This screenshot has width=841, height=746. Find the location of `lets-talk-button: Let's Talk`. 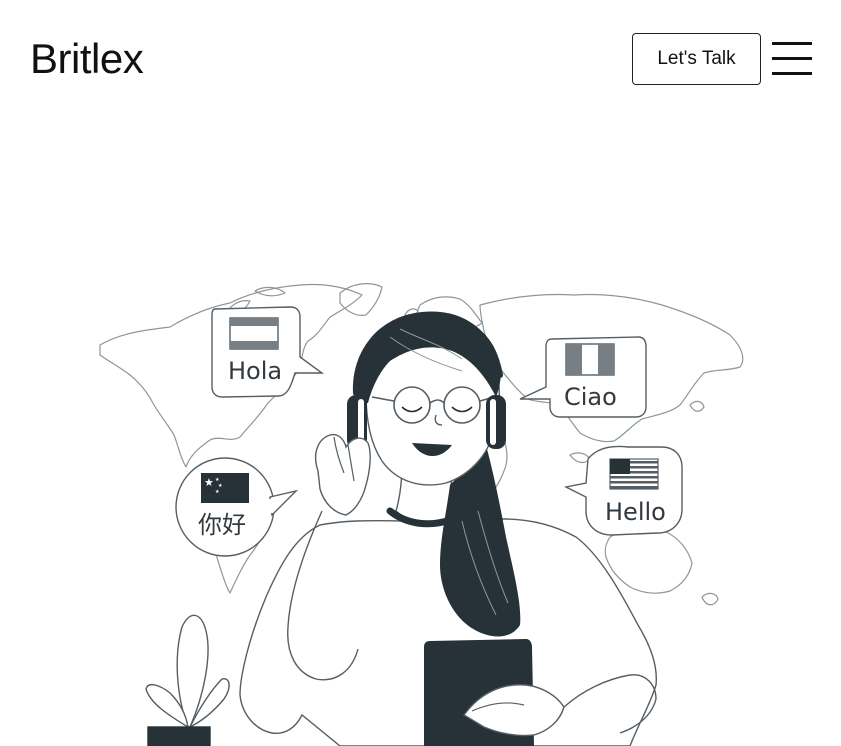

lets-talk-button: Let's Talk is located at coordinates (696, 59).